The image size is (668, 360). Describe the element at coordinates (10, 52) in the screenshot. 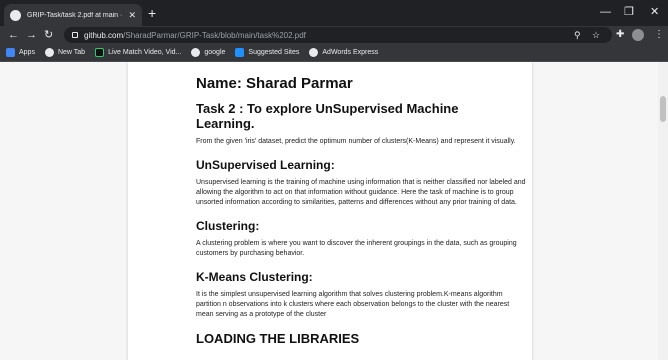

I see `apps-grid-icon` at that location.